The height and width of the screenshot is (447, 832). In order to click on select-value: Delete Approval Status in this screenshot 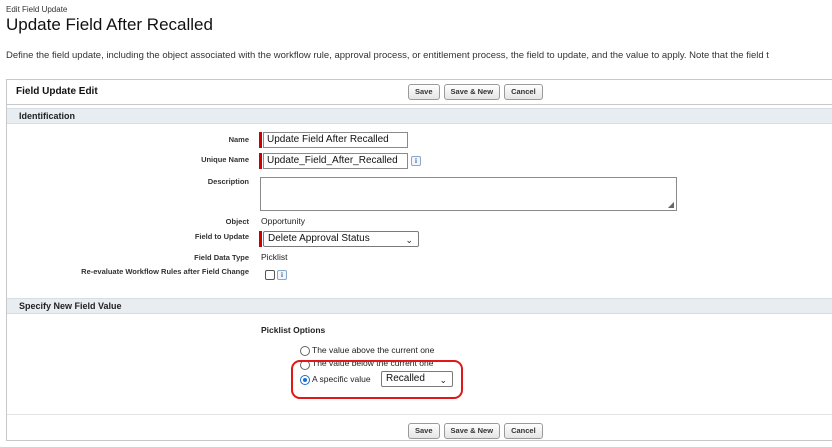, I will do `click(319, 238)`.